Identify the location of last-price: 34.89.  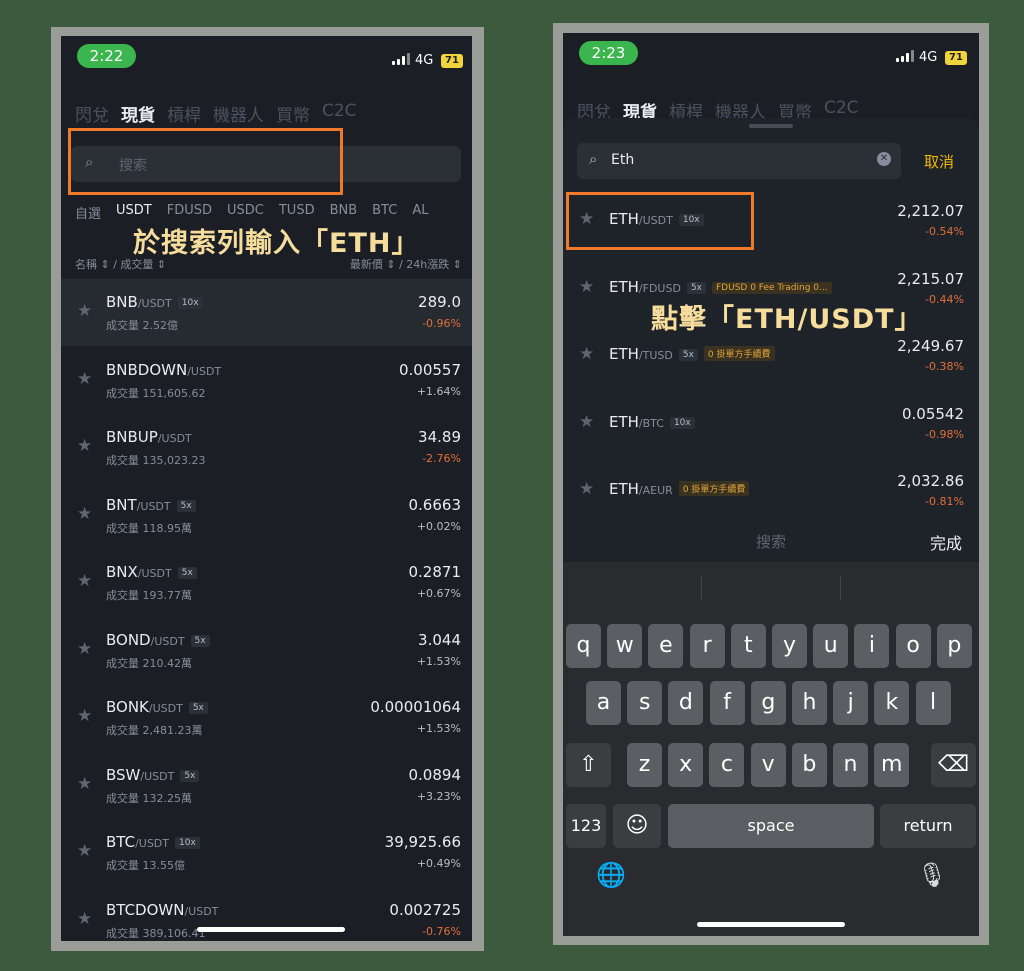
(439, 437).